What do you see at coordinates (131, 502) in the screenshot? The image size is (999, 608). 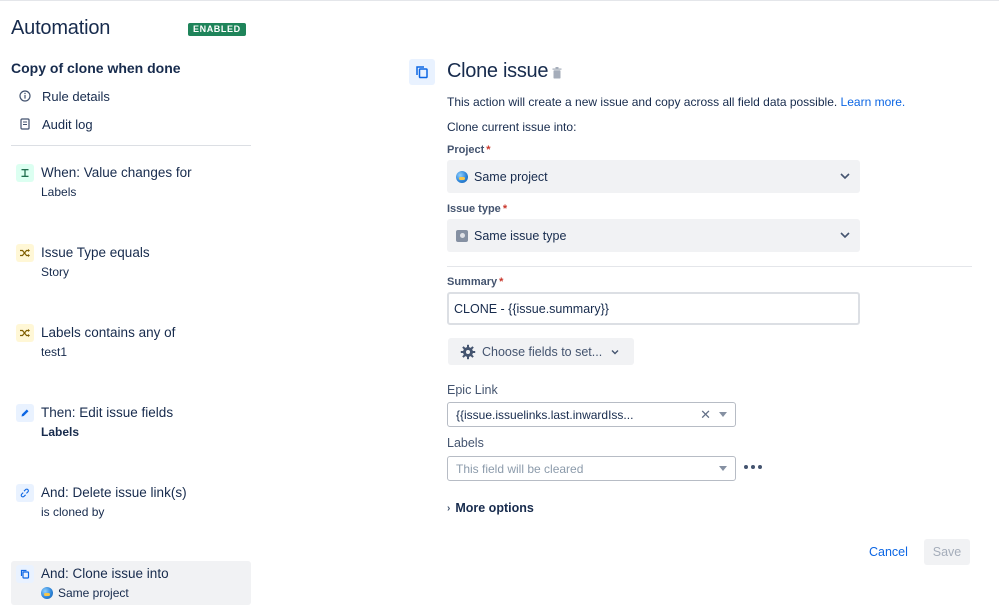 I see `component-delete-link: And: Delete issue link(s) is cloned by` at bounding box center [131, 502].